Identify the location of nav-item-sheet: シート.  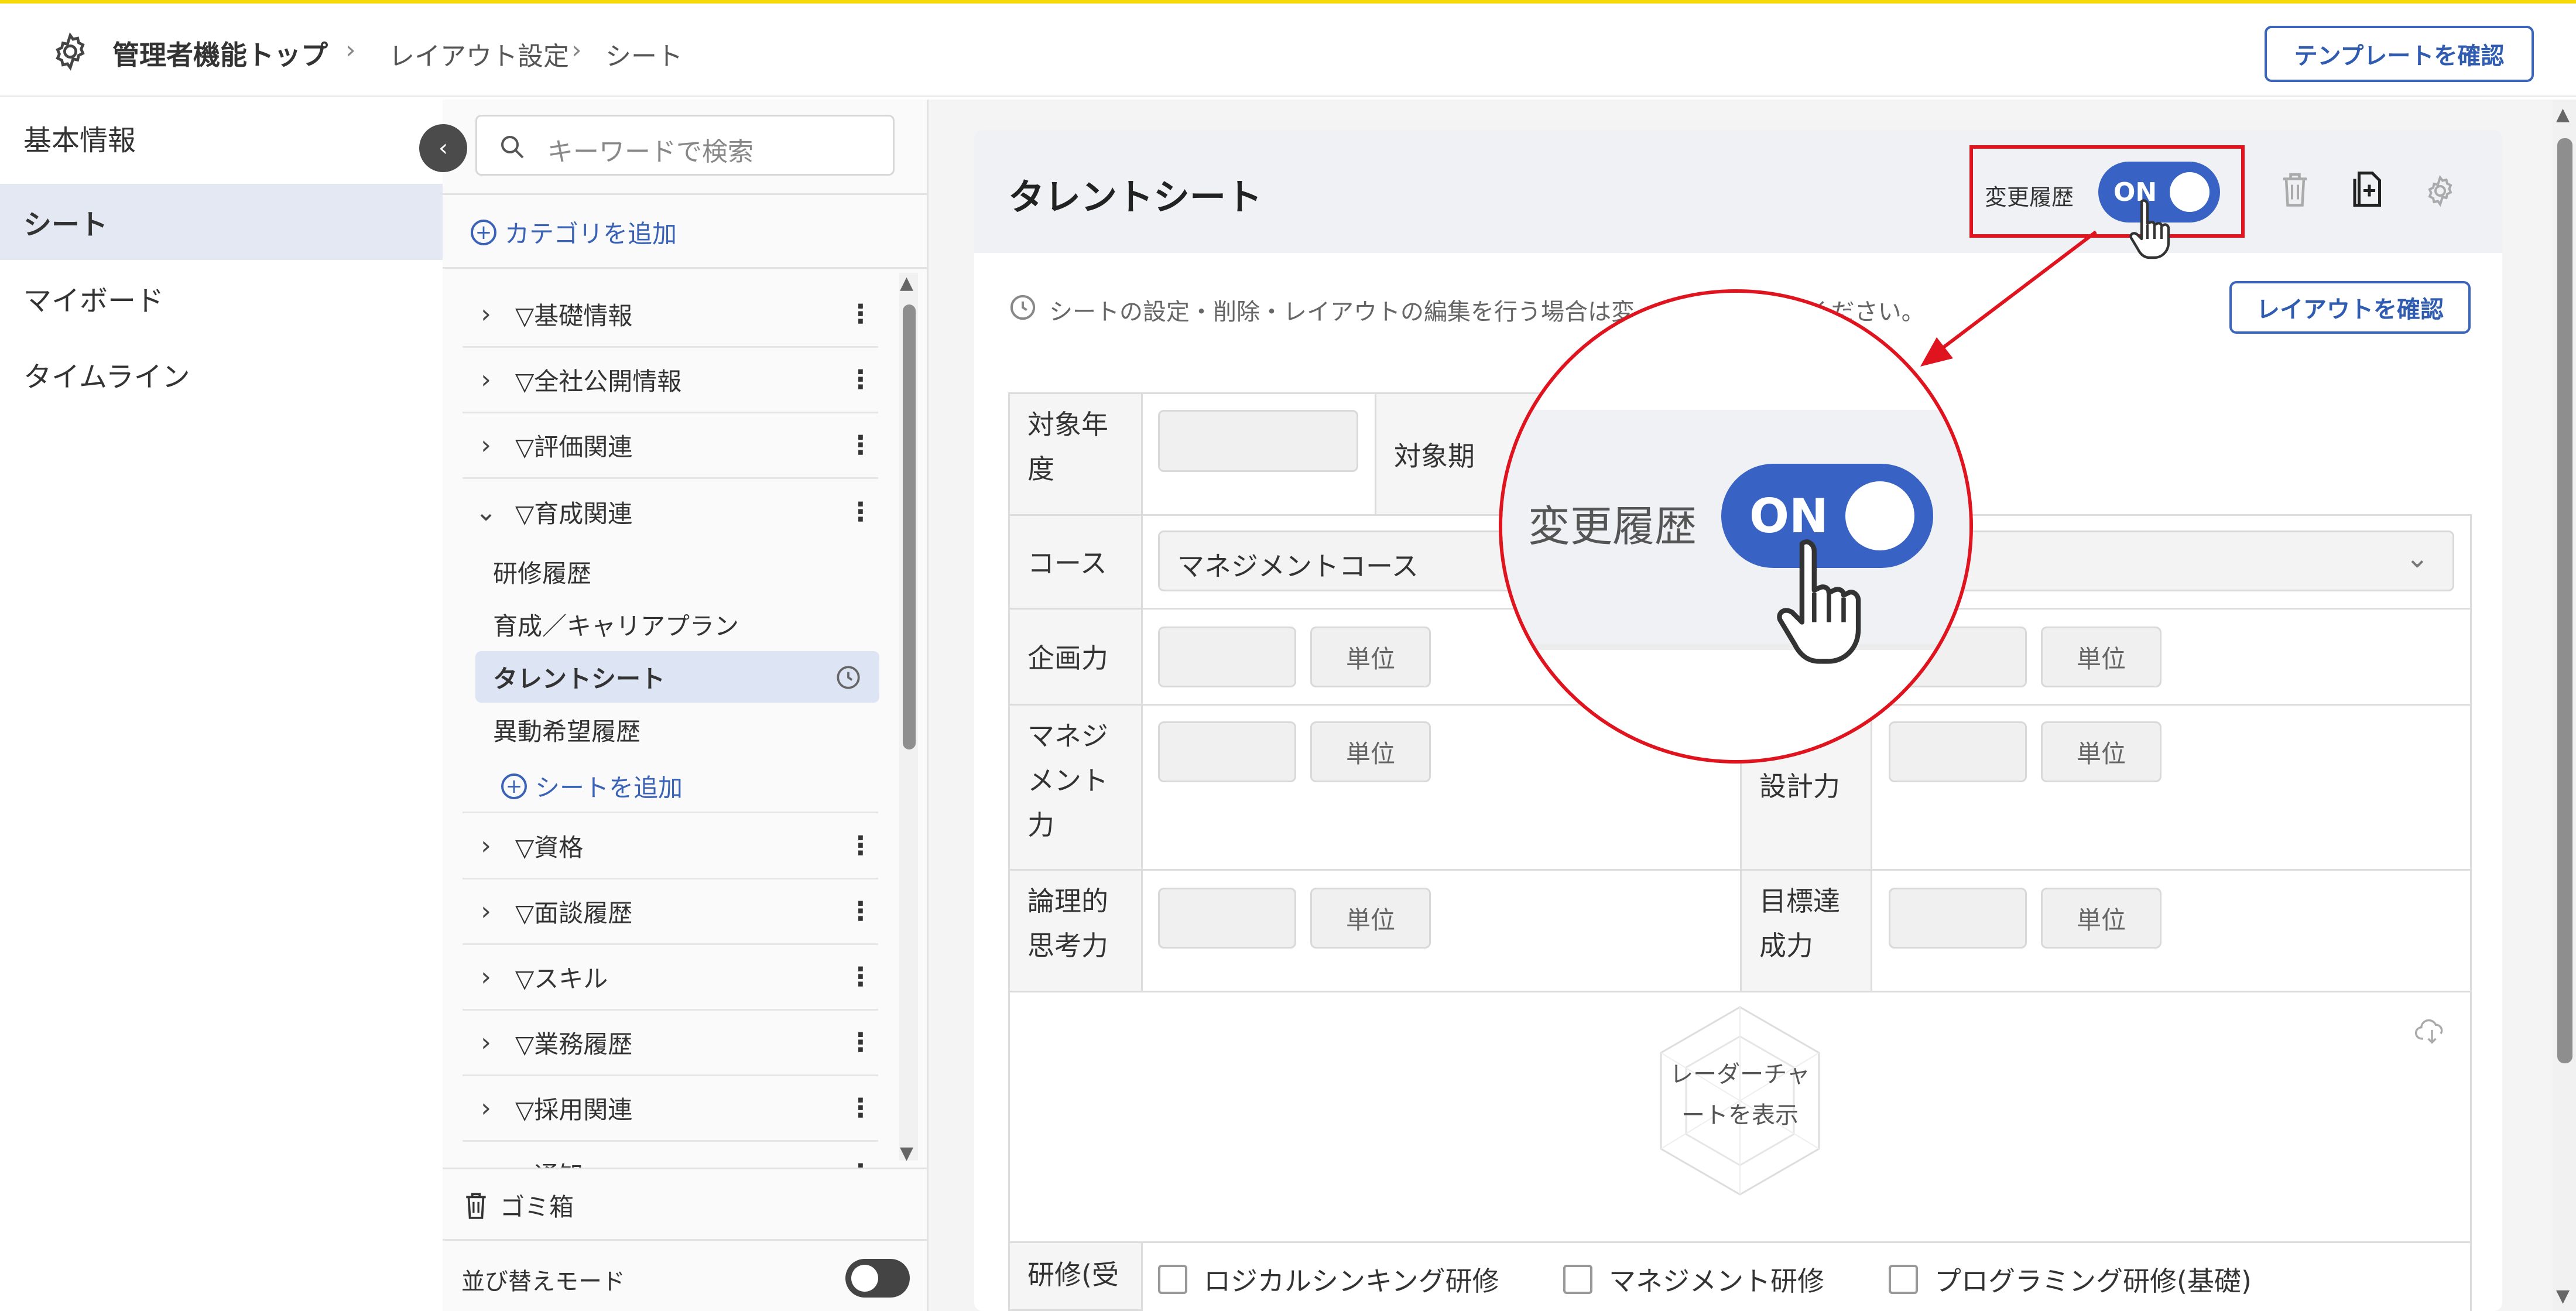
(221, 222).